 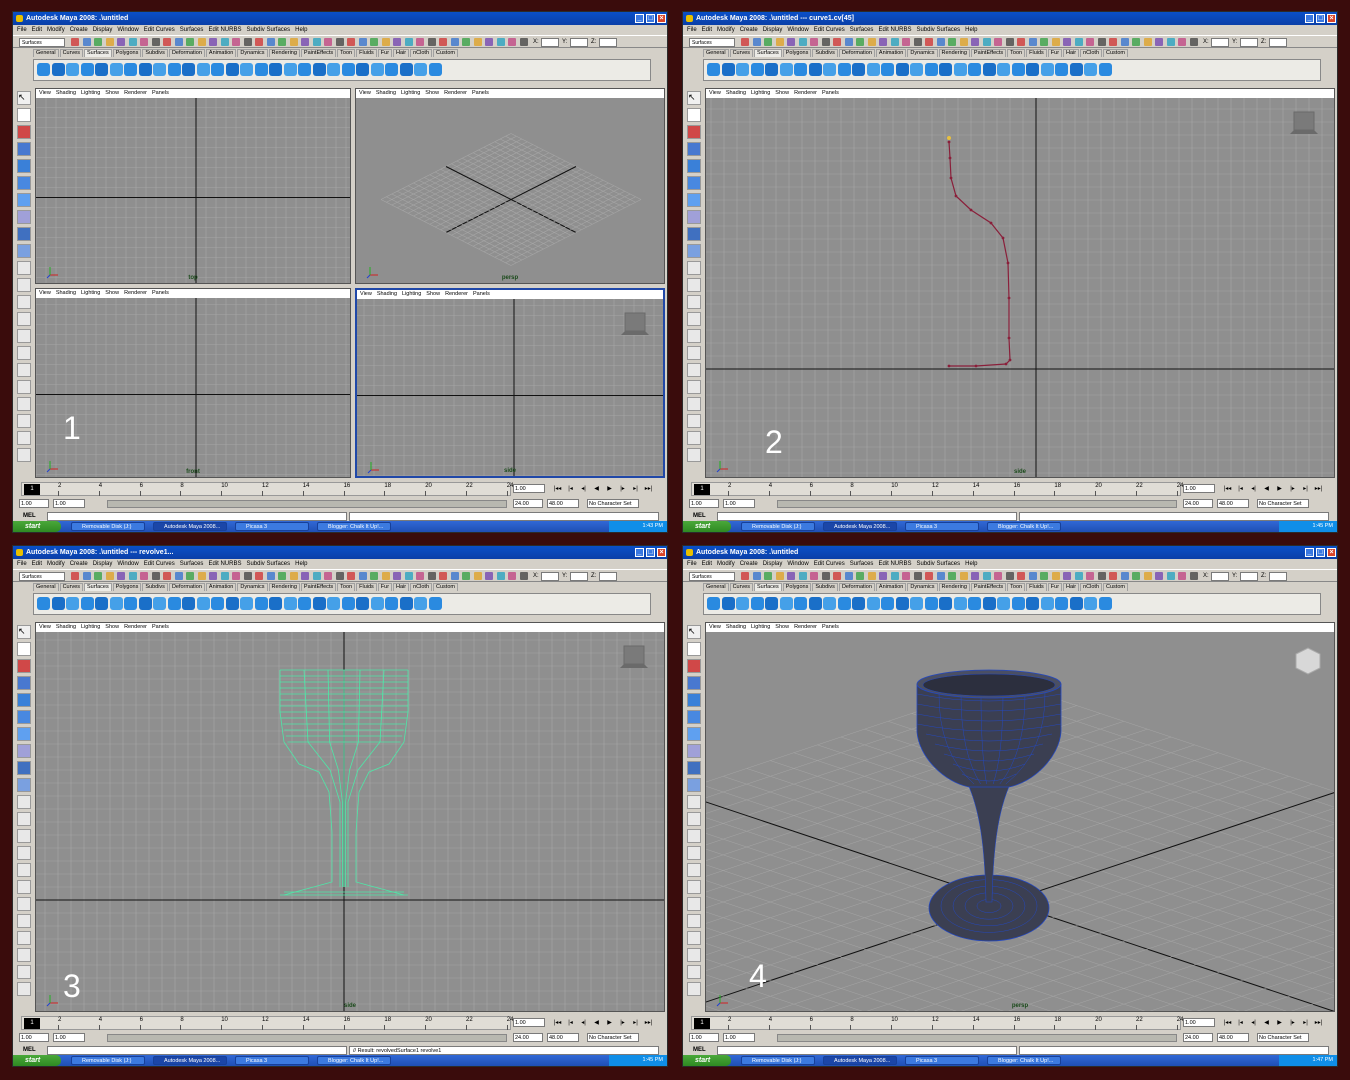 I want to click on shelf-tab: Fluids, so click(x=1036, y=587).